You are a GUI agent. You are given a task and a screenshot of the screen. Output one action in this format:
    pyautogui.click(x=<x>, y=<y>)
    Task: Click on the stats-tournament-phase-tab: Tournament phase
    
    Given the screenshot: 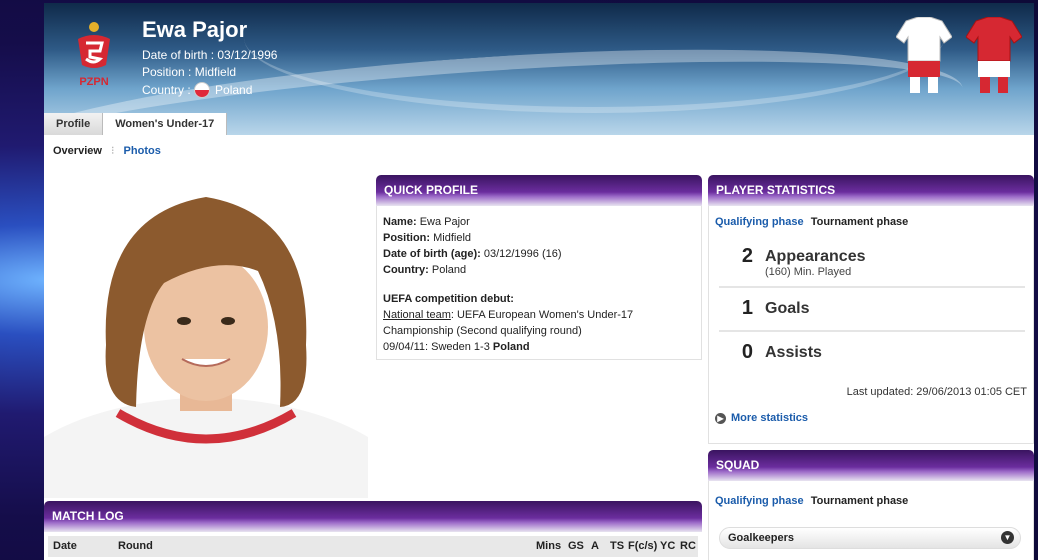 What is the action you would take?
    pyautogui.click(x=860, y=222)
    